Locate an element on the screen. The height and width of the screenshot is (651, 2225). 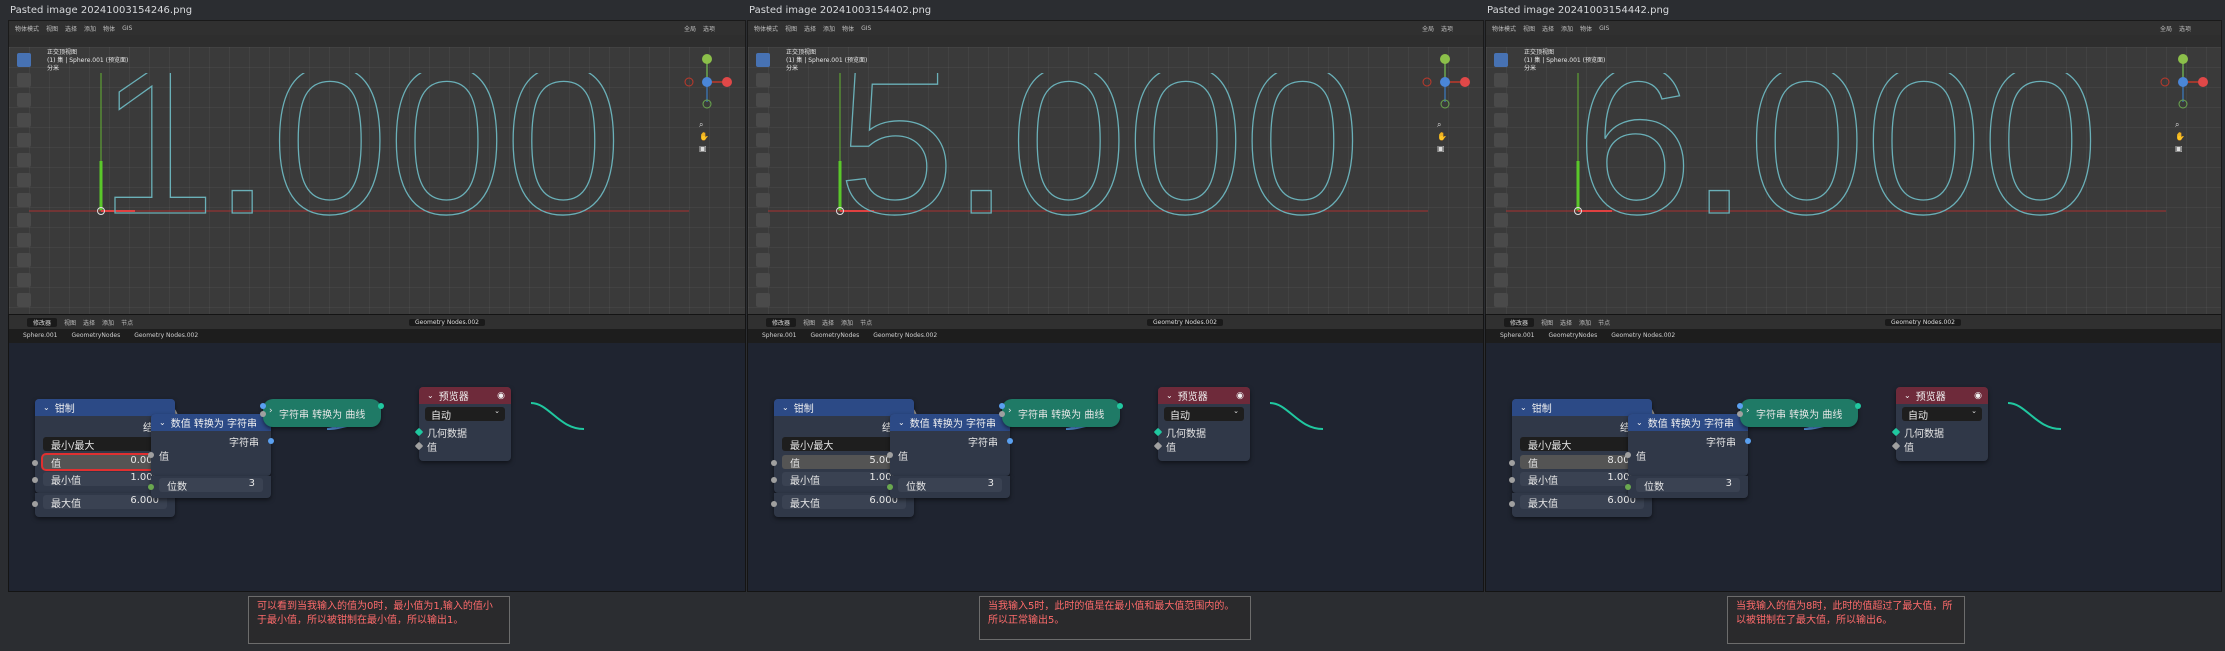
node-canvas: ⌄ 钳制 结果 最小/最大 ⌄ 值 8.000 is located at coordinates (1853, 467).